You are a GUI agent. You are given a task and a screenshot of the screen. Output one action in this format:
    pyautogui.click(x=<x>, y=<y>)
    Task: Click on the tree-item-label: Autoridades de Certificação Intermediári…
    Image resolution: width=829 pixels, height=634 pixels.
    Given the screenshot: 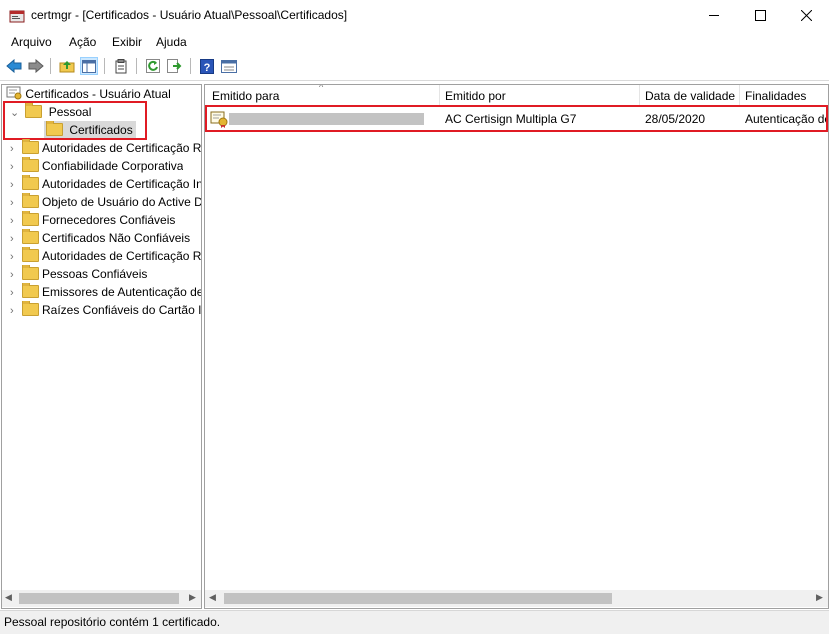 What is the action you would take?
    pyautogui.click(x=121, y=184)
    